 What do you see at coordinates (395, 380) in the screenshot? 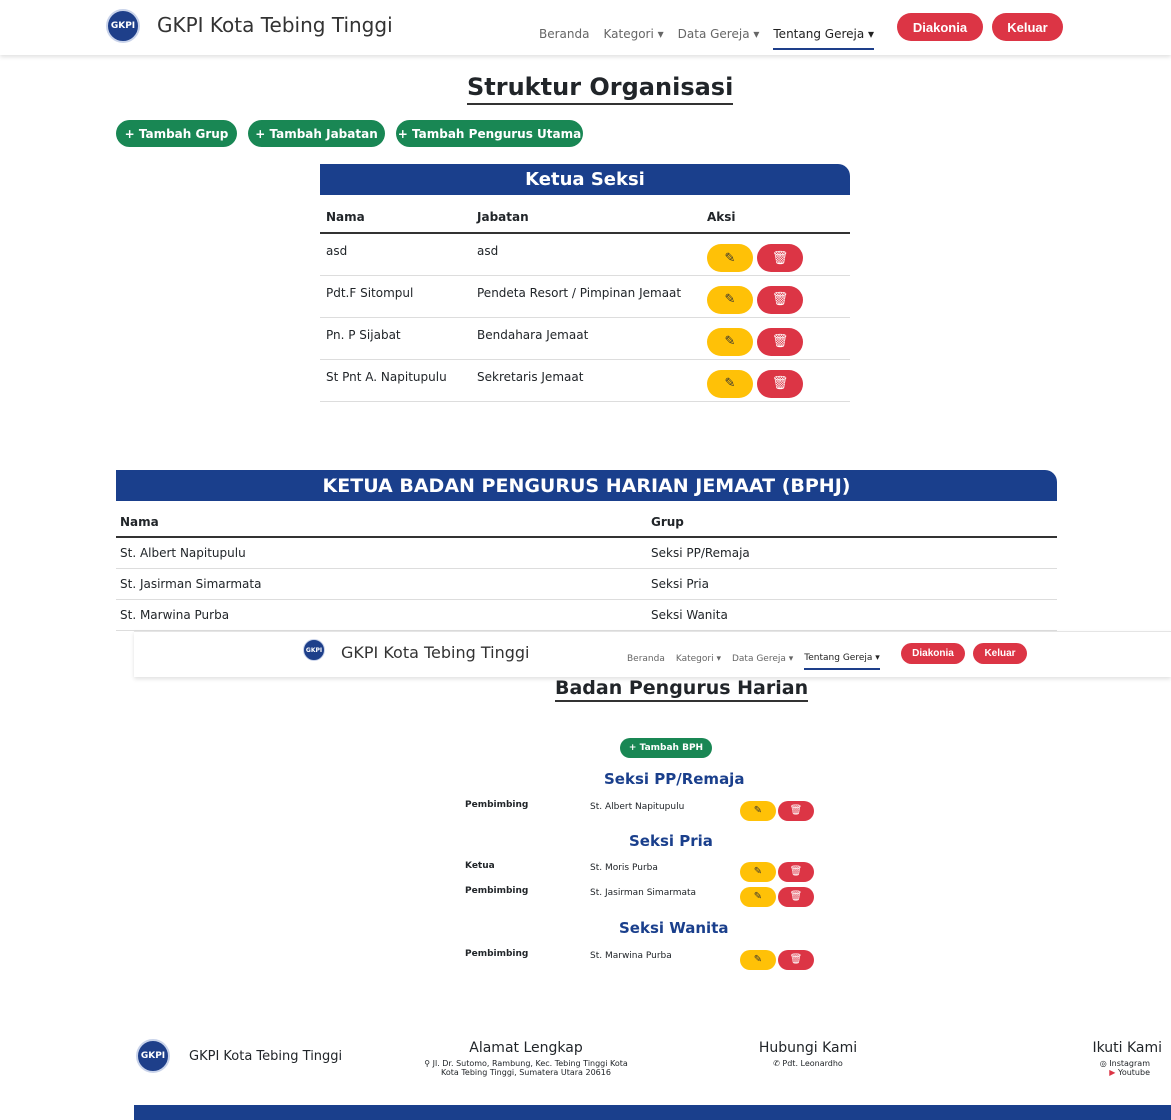
I see `cell-nama: St Pnt A. Napitupulu` at bounding box center [395, 380].